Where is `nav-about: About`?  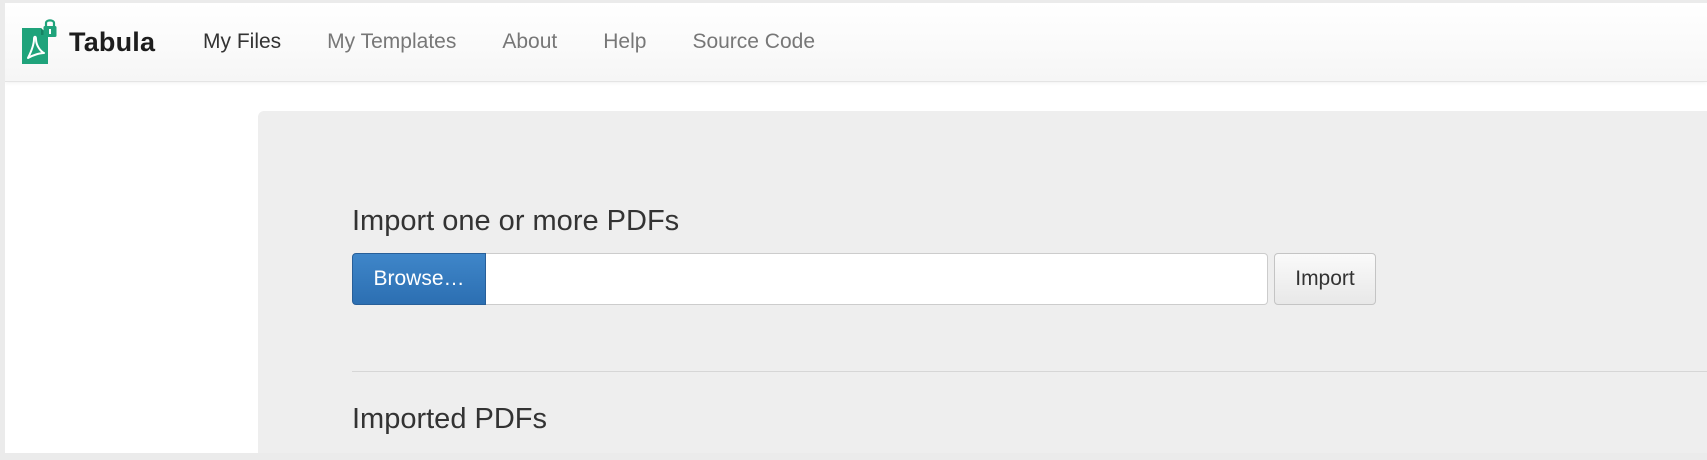
nav-about: About is located at coordinates (529, 42).